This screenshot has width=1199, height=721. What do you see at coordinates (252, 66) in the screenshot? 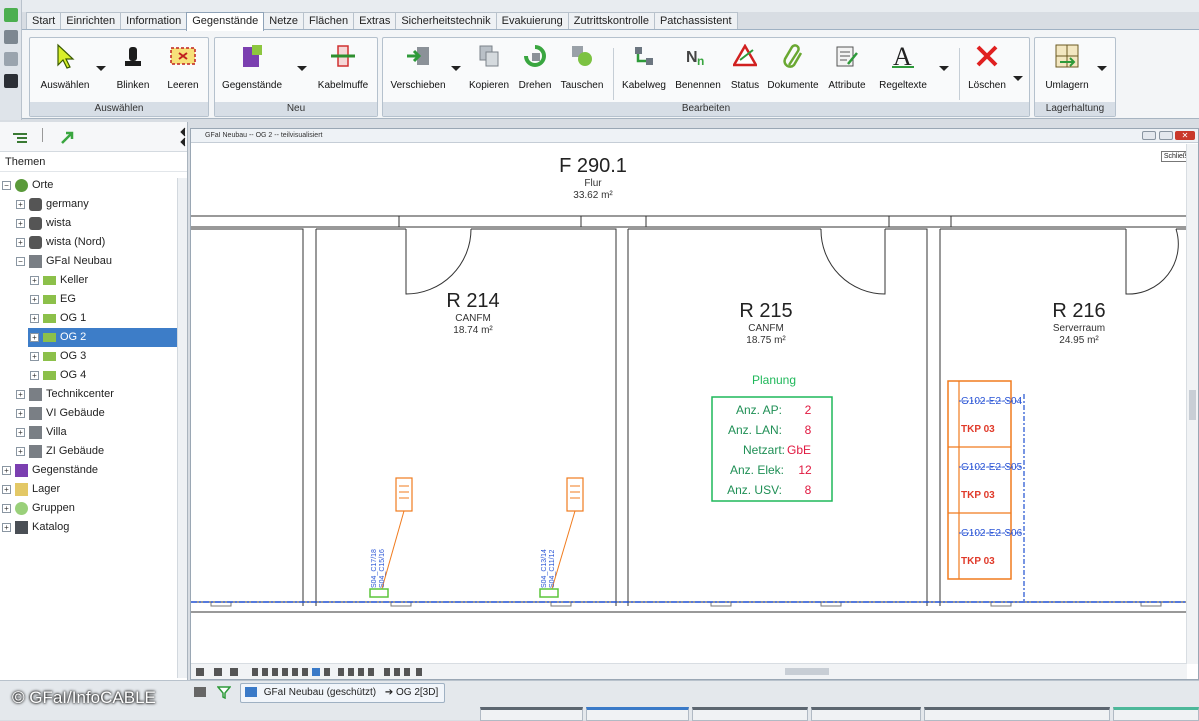
I see `gegenstaende-button: Gegenstände` at bounding box center [252, 66].